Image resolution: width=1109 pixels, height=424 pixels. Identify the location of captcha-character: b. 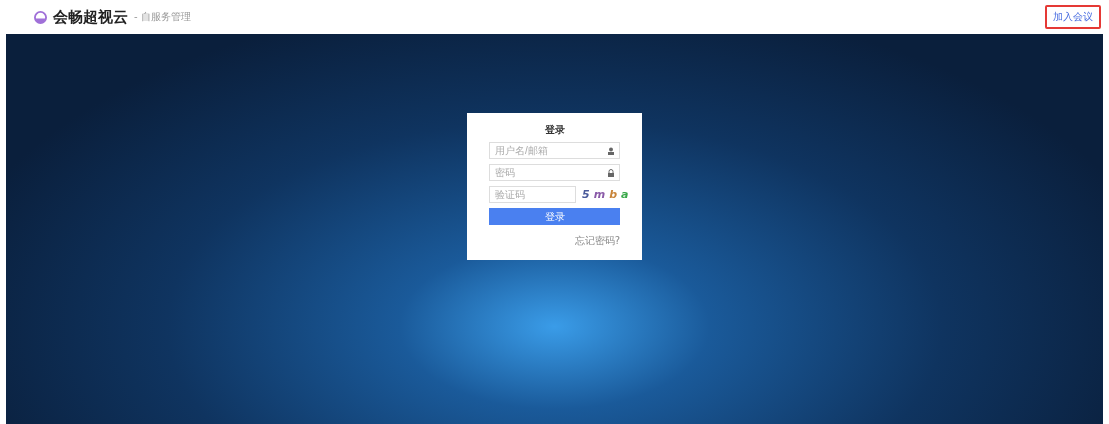
(613, 194).